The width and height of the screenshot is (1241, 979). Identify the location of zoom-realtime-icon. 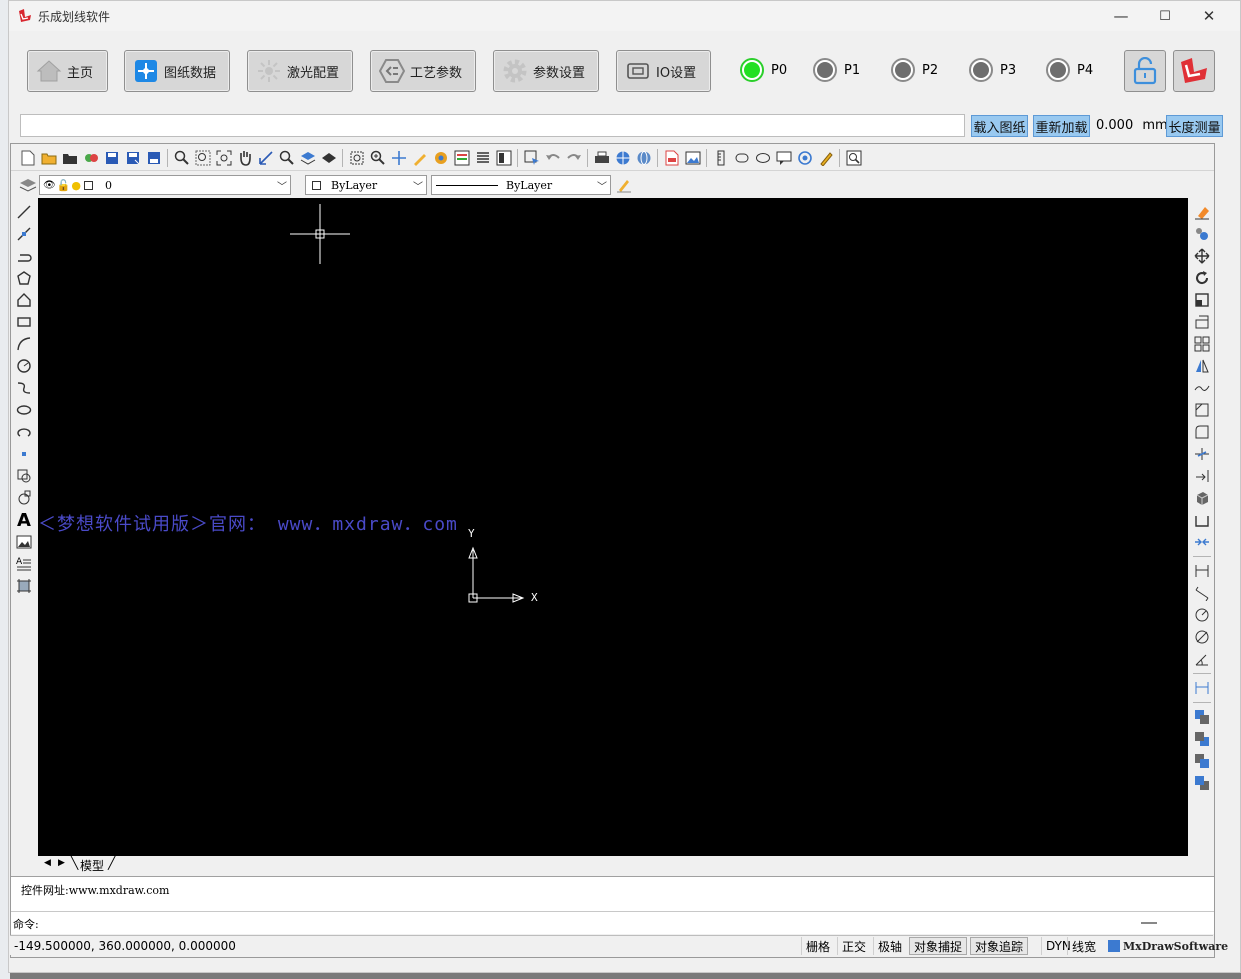
(265, 158).